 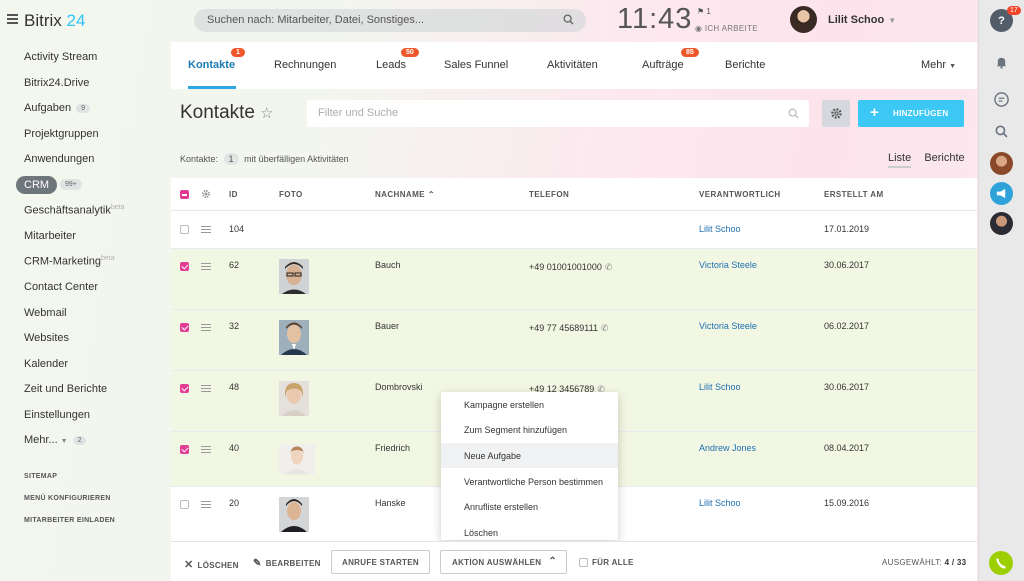 What do you see at coordinates (287, 563) in the screenshot?
I see `edit-button: ✎ BEARBEITEN` at bounding box center [287, 563].